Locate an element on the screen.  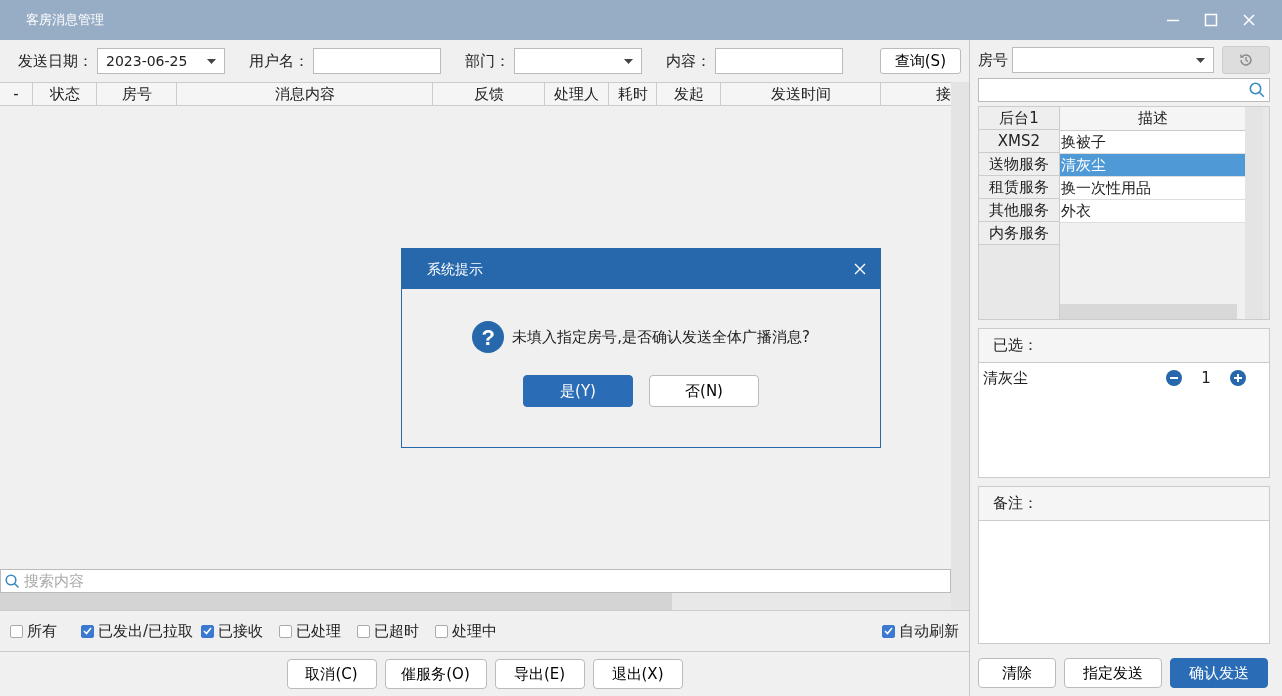
history-button is located at coordinates (1246, 60).